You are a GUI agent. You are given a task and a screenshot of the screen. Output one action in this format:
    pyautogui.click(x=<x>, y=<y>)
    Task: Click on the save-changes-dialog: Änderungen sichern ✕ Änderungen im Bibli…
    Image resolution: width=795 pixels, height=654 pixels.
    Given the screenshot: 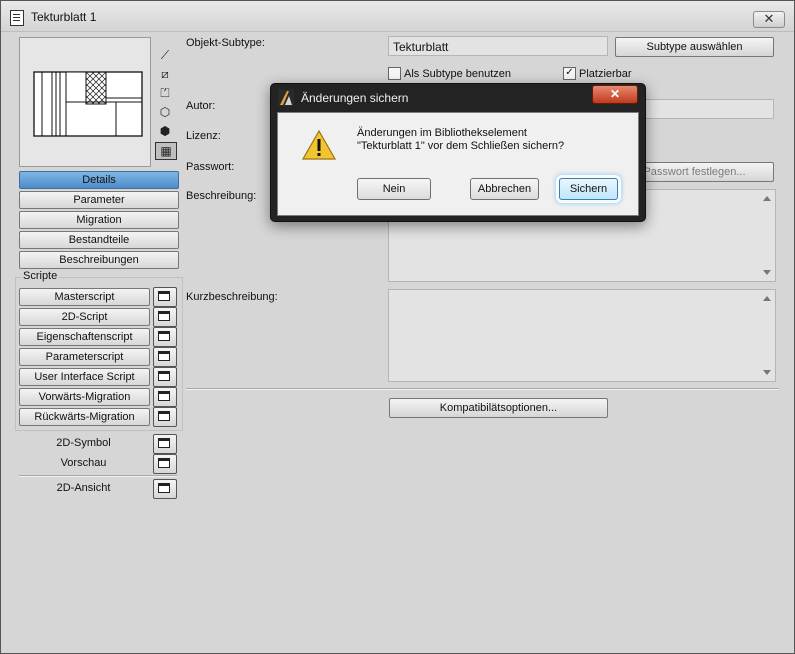 What is the action you would take?
    pyautogui.click(x=458, y=152)
    